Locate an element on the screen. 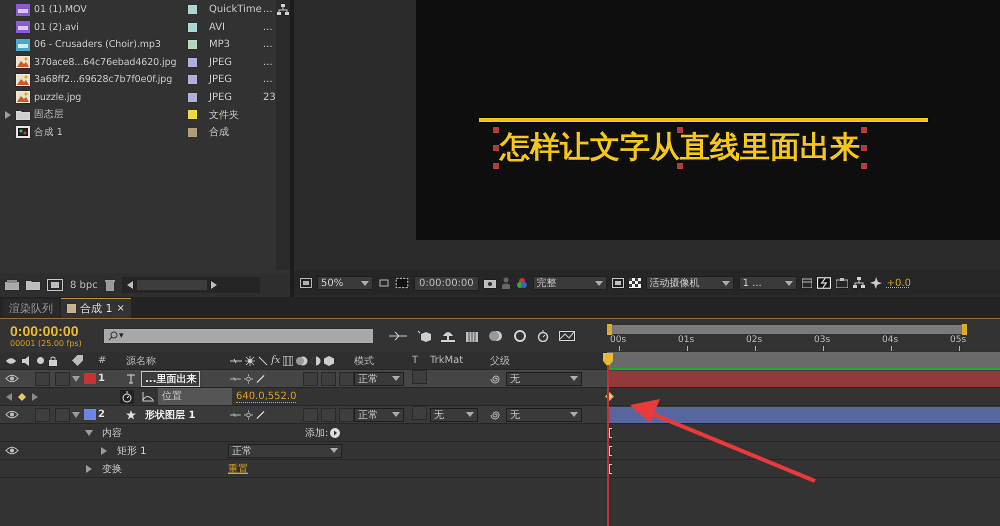  column-header: # is located at coordinates (111, 360).